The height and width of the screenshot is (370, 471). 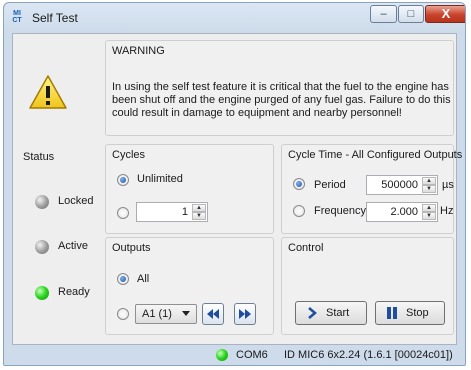 What do you see at coordinates (74, 292) in the screenshot?
I see `status-label-ready: Ready` at bounding box center [74, 292].